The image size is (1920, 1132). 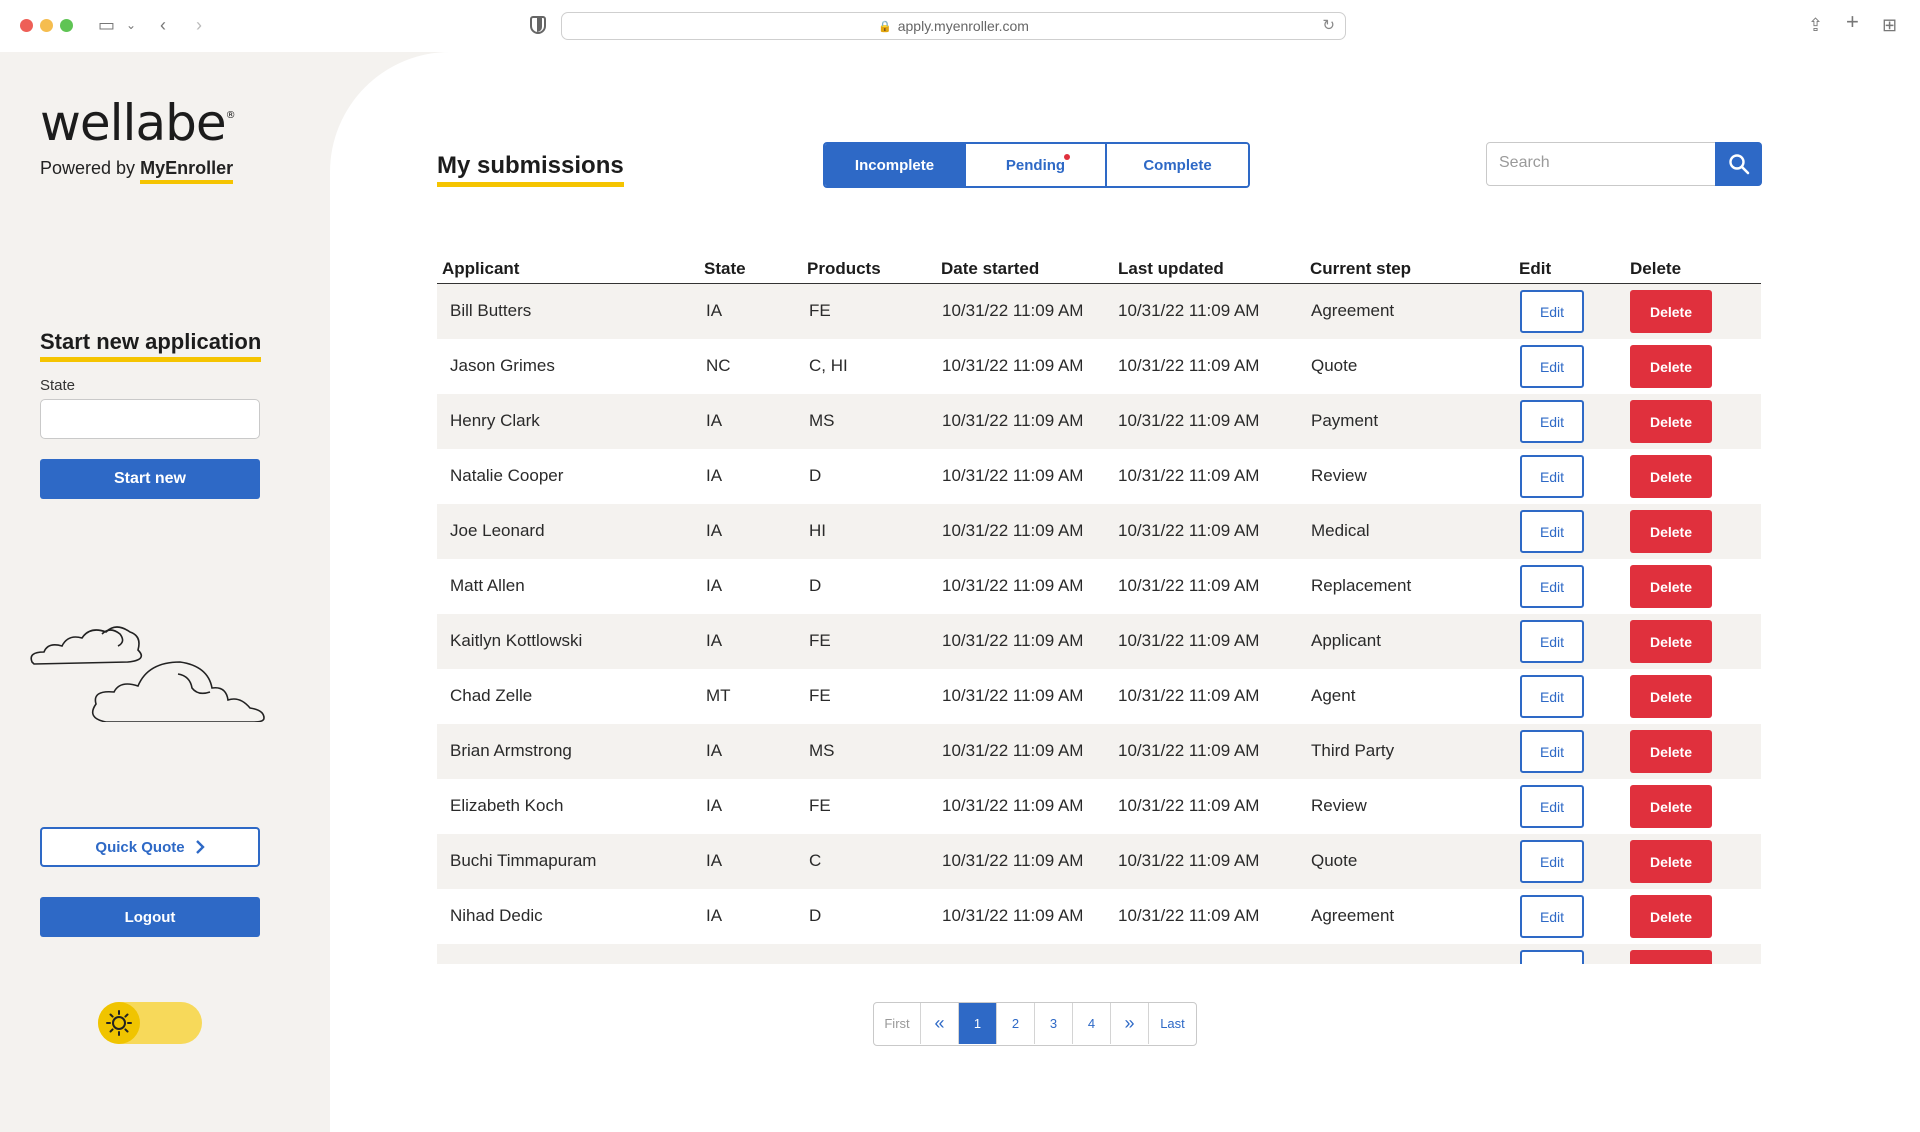 I want to click on powered-brand: MyEnroller, so click(x=187, y=171).